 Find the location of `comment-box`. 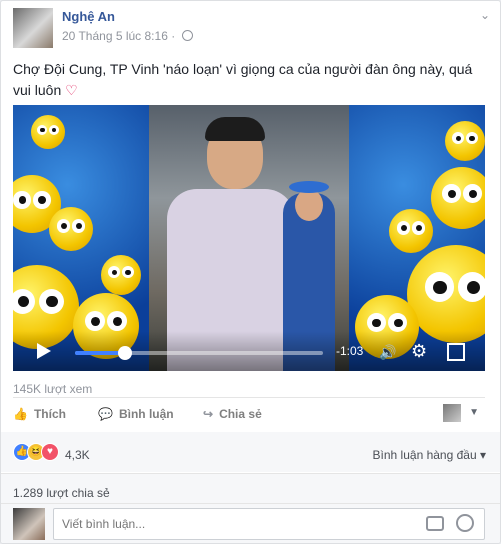

comment-box is located at coordinates (269, 524).